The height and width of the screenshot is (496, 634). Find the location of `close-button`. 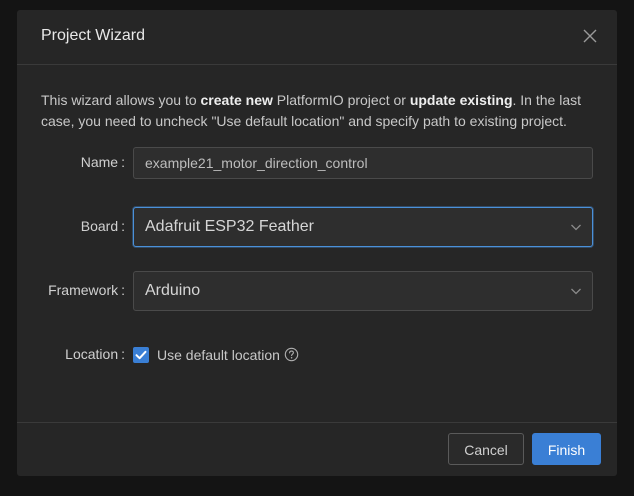

close-button is located at coordinates (590, 36).